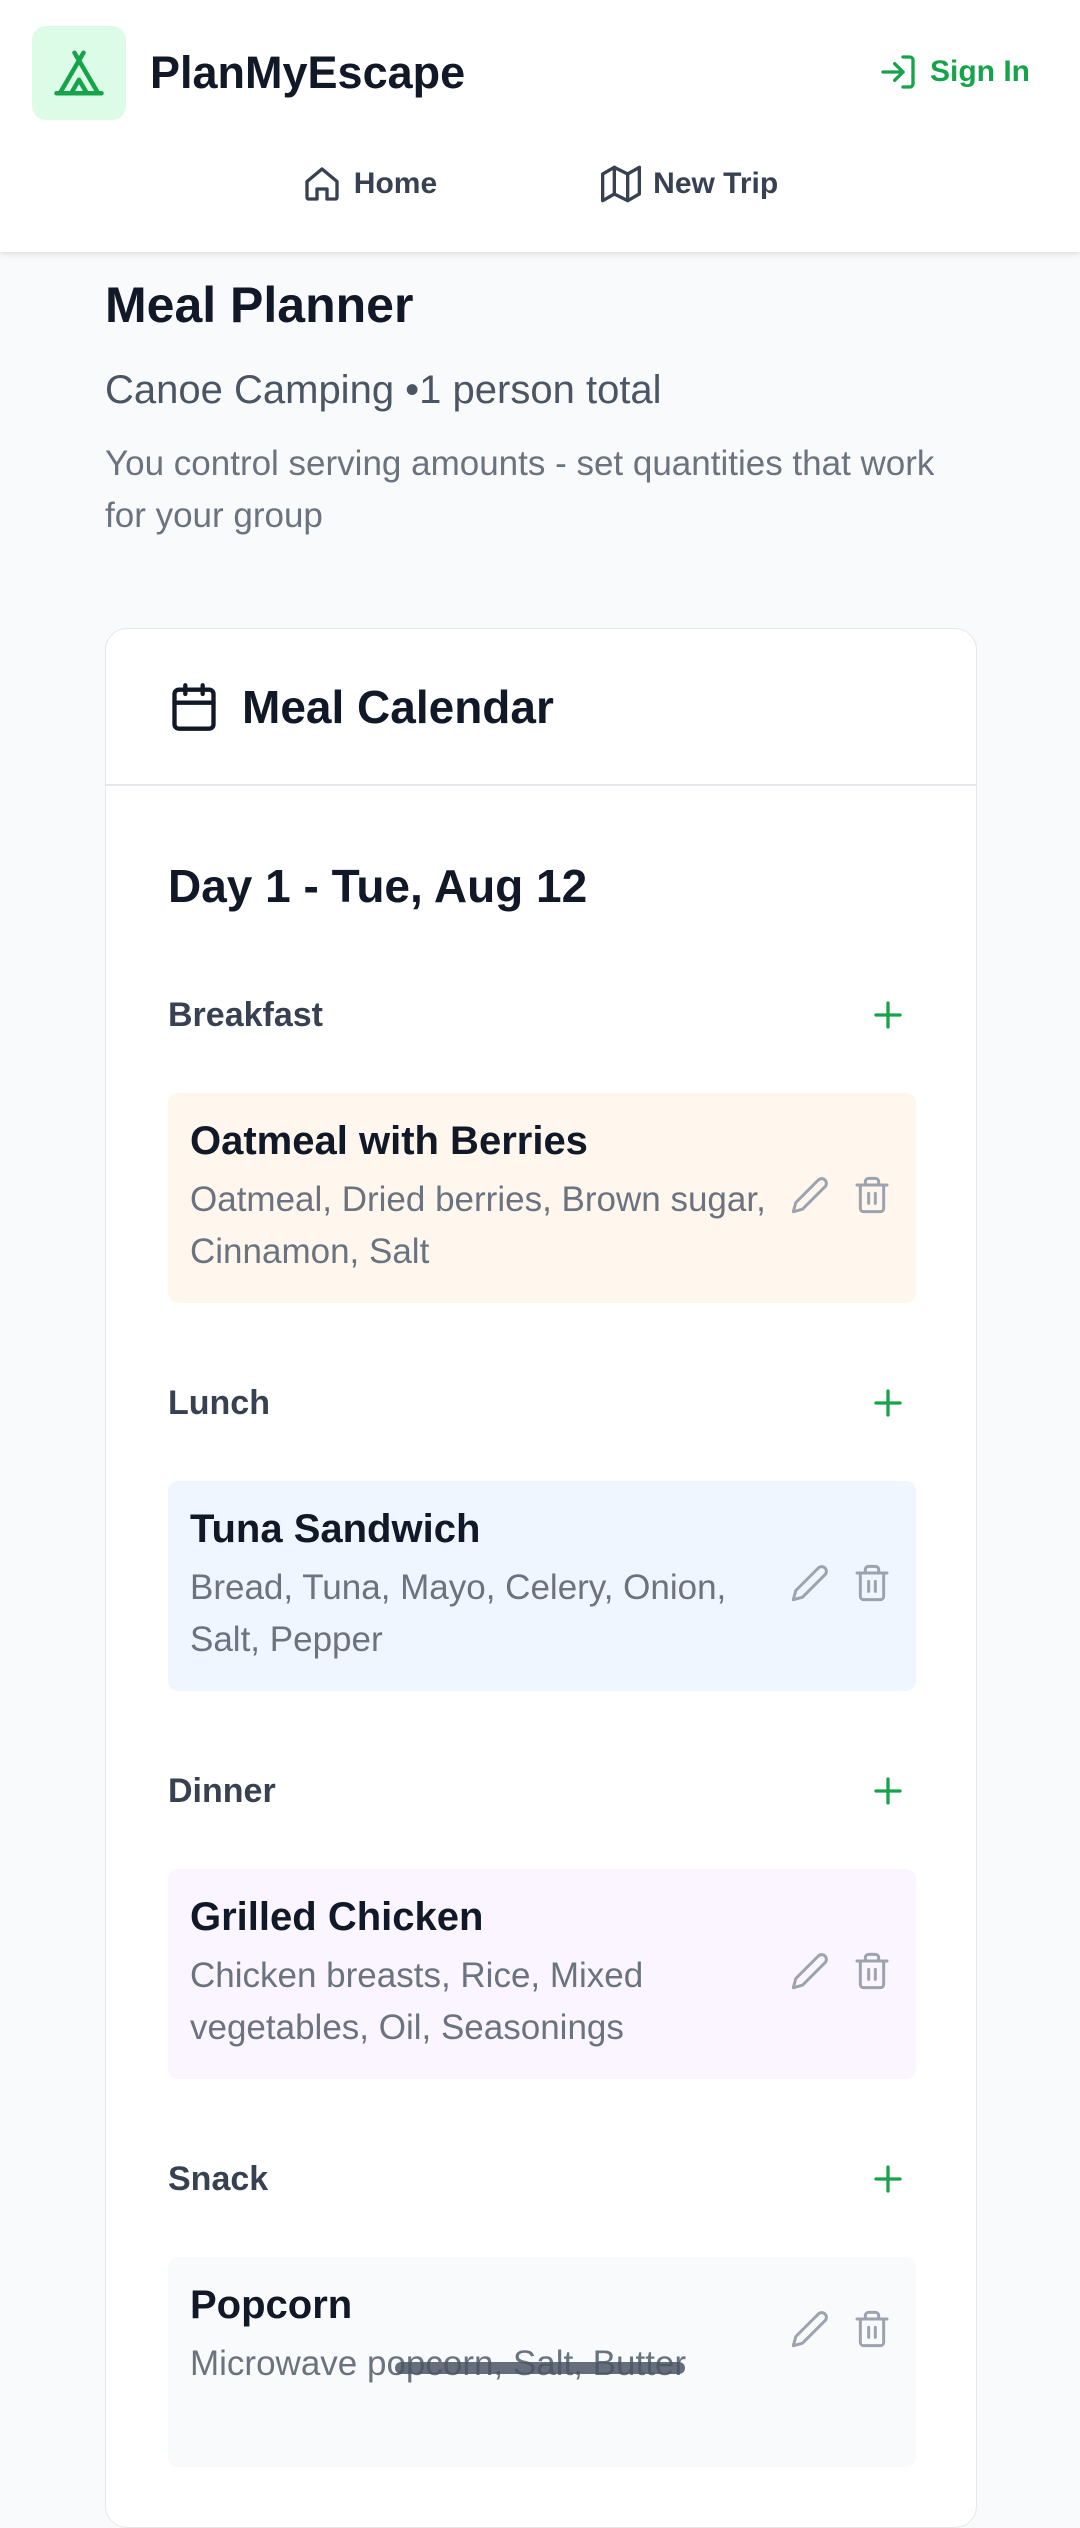  What do you see at coordinates (898, 72) in the screenshot?
I see `log-in-icon` at bounding box center [898, 72].